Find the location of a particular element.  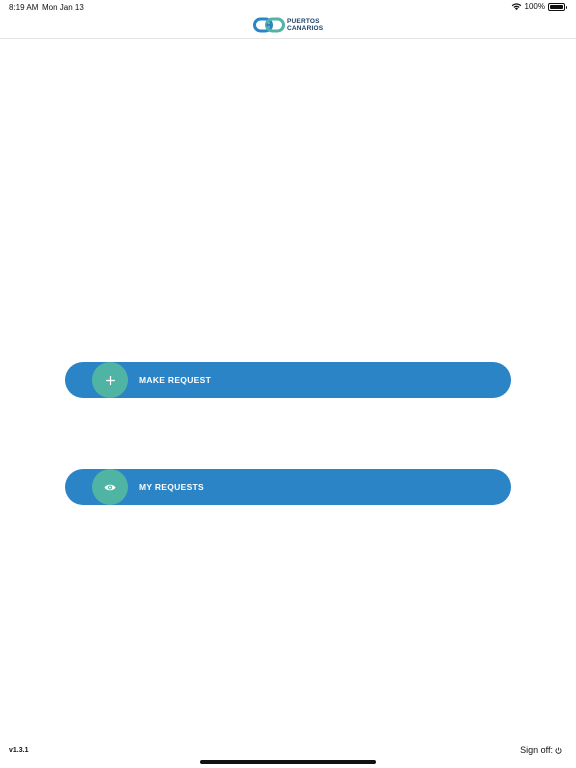

eye-icon is located at coordinates (110, 487).